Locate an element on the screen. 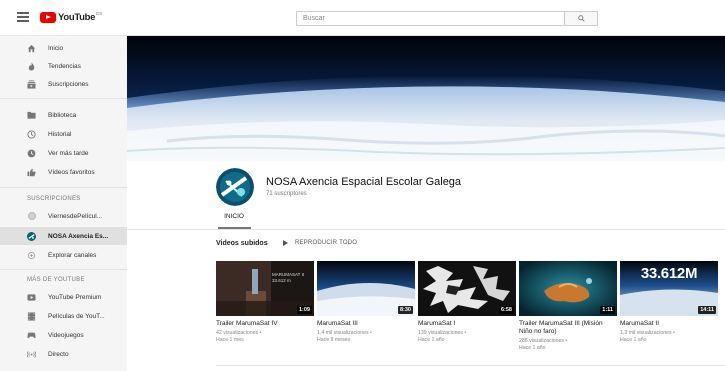 The height and width of the screenshot is (371, 725). sidebar-item-label: Explorar canales is located at coordinates (72, 255).